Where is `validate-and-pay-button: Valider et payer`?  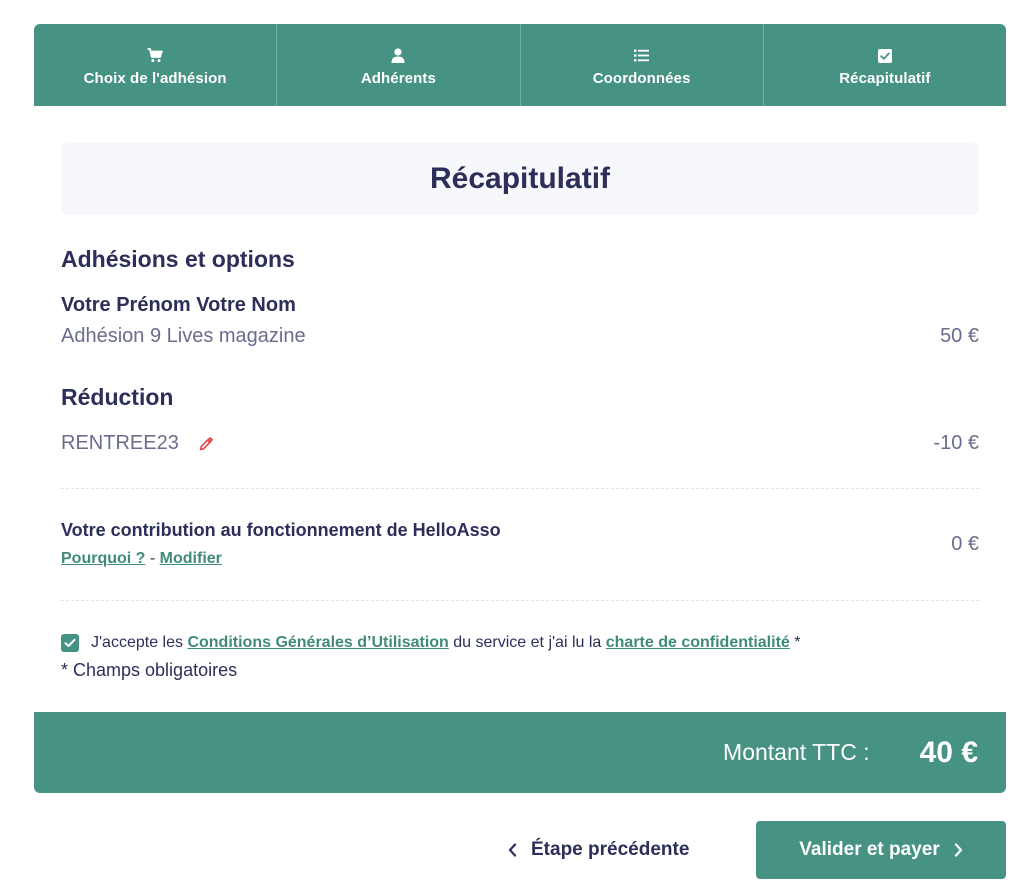
validate-and-pay-button: Valider et payer is located at coordinates (881, 850).